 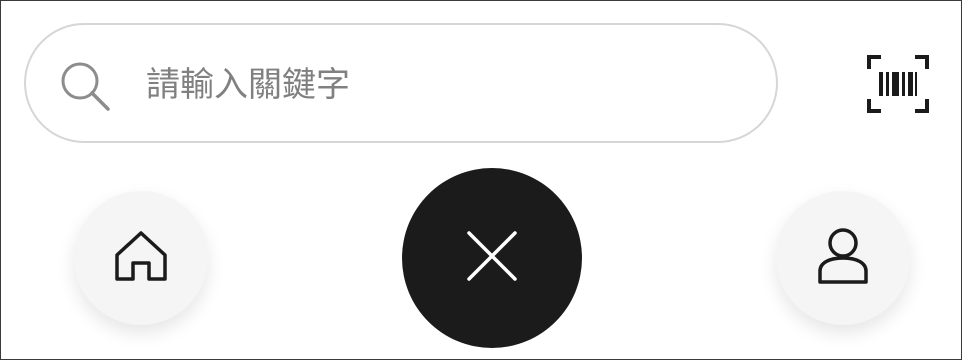 I want to click on search-input, so click(x=446, y=85).